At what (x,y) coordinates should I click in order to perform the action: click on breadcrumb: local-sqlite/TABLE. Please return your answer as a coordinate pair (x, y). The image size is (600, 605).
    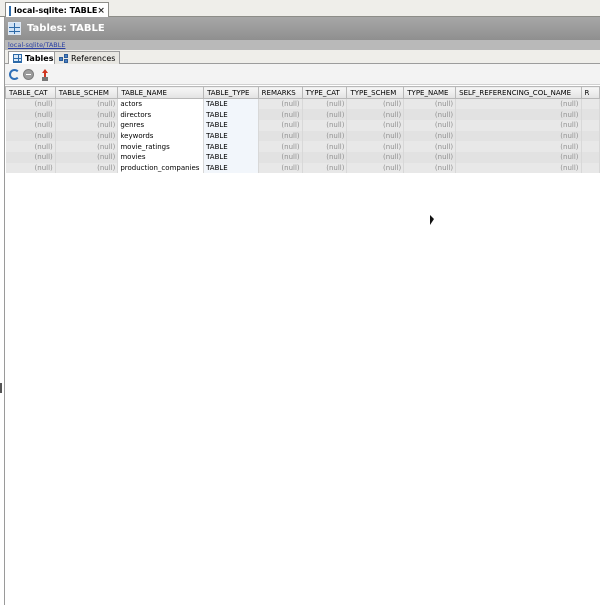
    Looking at the image, I should click on (36, 45).